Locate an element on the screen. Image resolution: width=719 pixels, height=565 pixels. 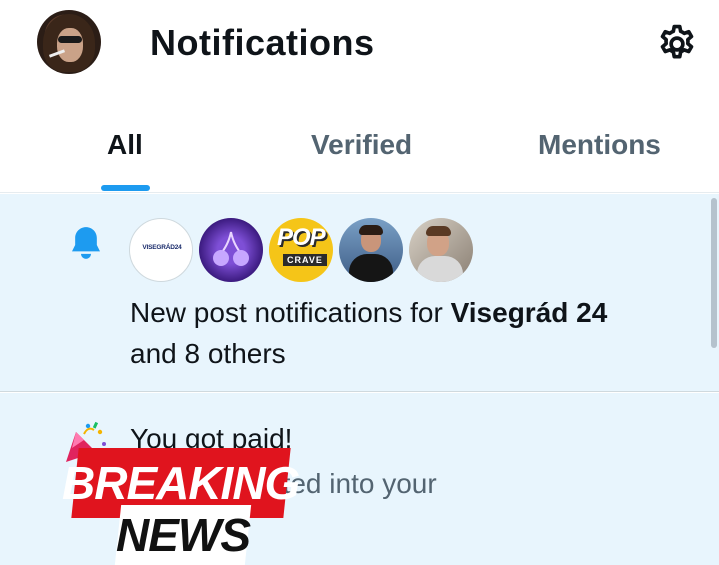
pop-logo: POP is located at coordinates (301, 237).